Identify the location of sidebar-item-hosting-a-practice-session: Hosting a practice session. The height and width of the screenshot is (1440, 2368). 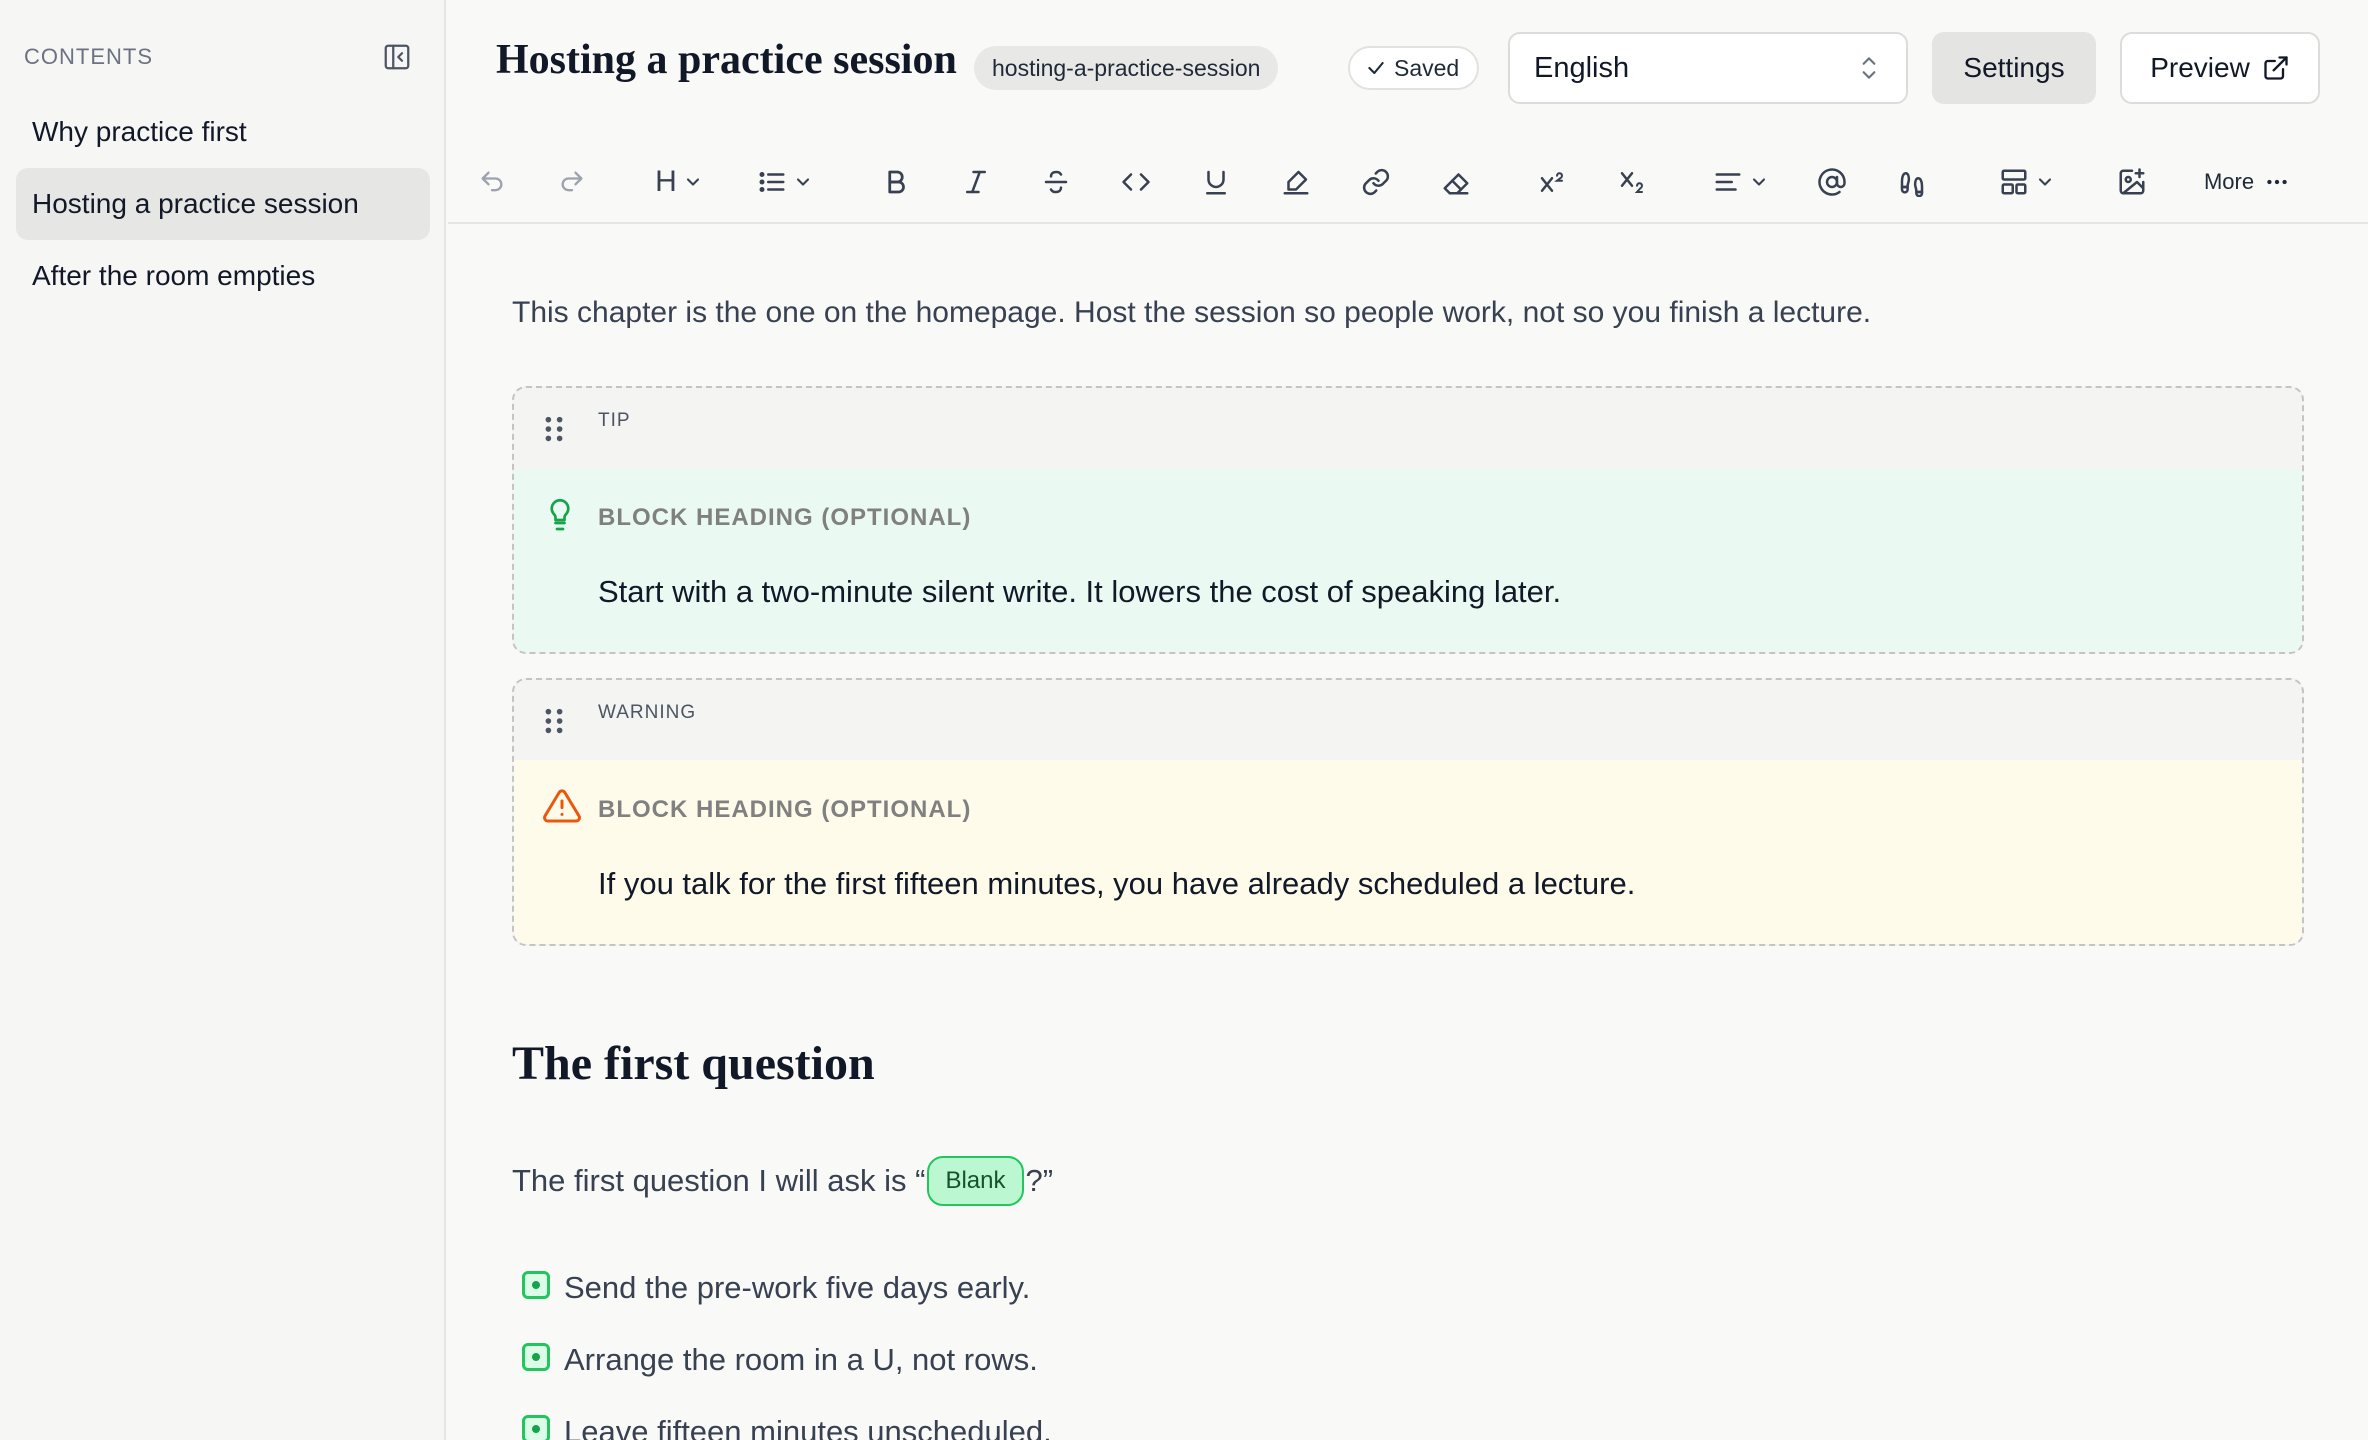
(223, 204).